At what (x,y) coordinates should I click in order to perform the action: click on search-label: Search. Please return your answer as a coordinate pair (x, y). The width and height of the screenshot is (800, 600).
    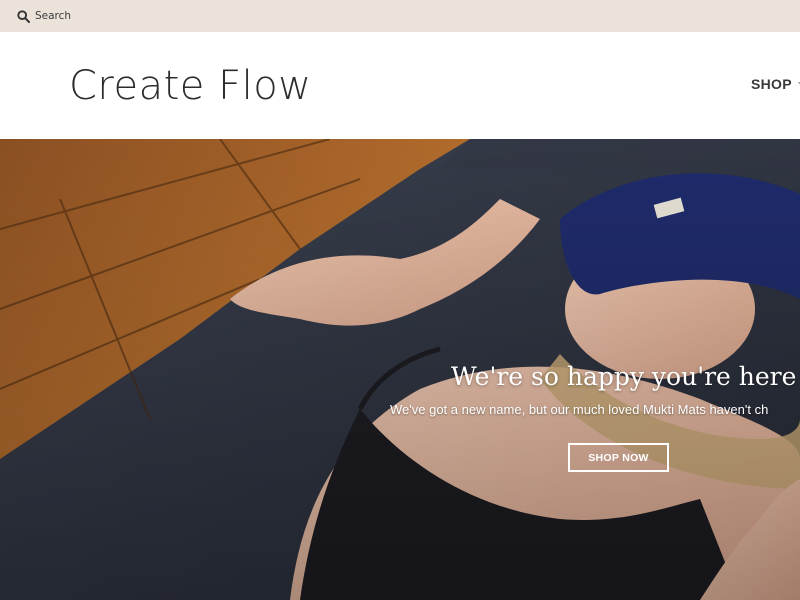
    Looking at the image, I should click on (53, 16).